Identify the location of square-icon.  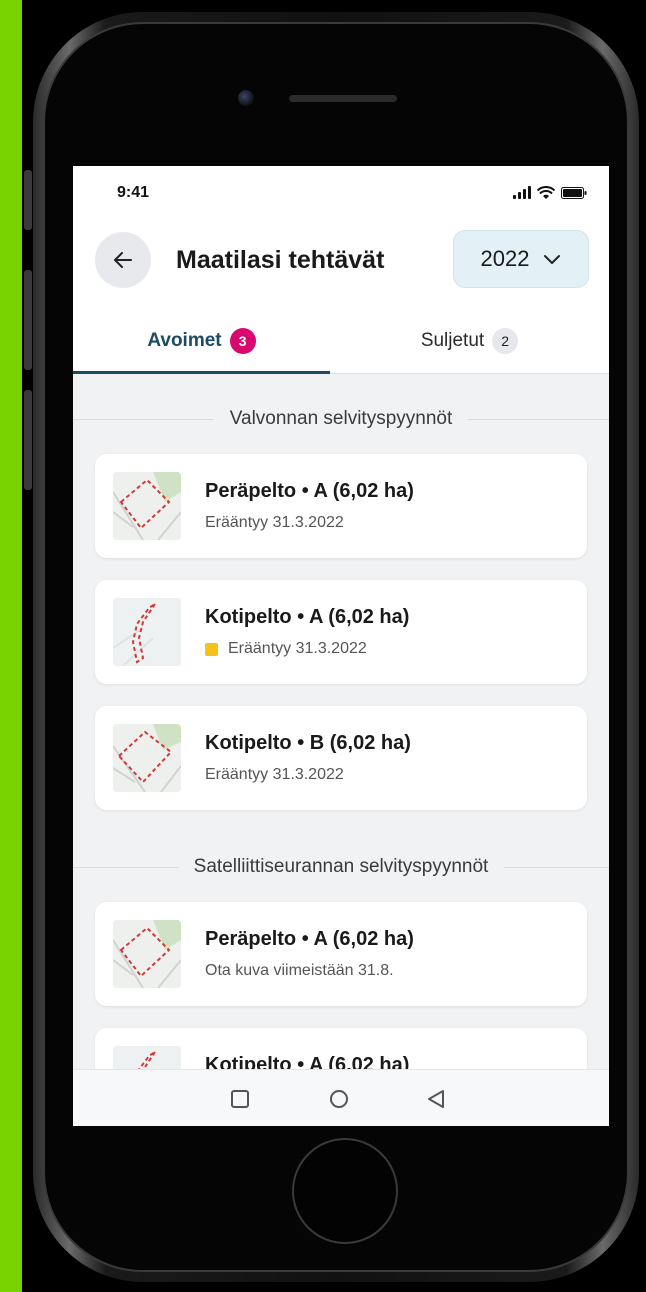
(240, 1099).